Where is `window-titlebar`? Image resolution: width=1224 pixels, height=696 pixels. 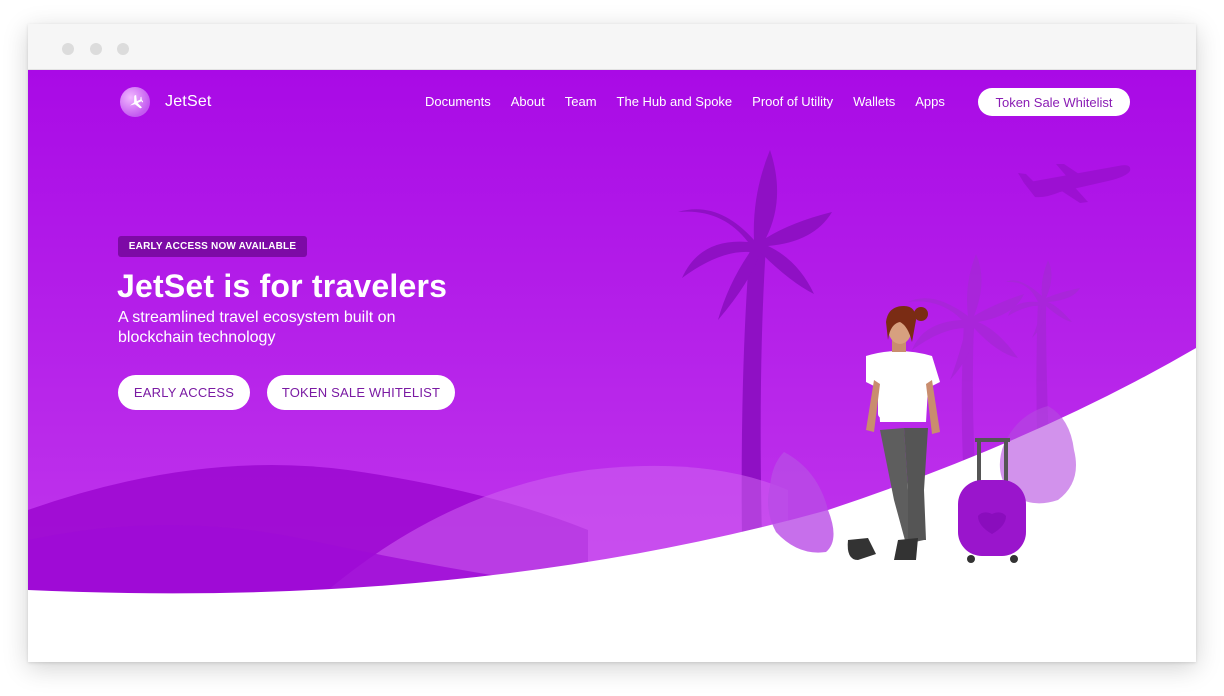 window-titlebar is located at coordinates (612, 47).